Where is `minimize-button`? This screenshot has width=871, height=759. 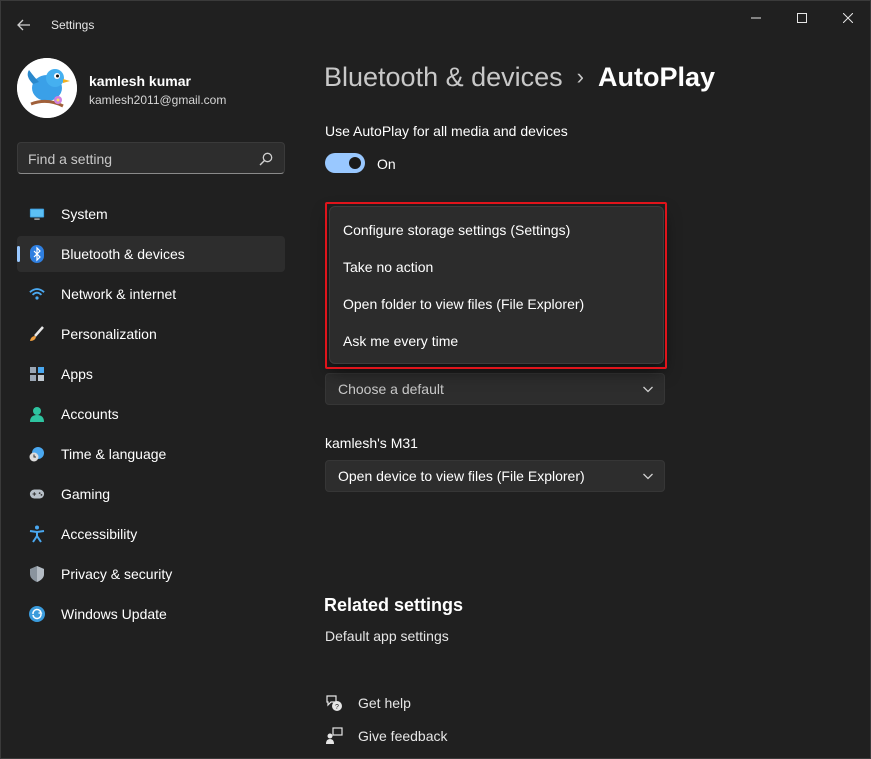 minimize-button is located at coordinates (756, 18).